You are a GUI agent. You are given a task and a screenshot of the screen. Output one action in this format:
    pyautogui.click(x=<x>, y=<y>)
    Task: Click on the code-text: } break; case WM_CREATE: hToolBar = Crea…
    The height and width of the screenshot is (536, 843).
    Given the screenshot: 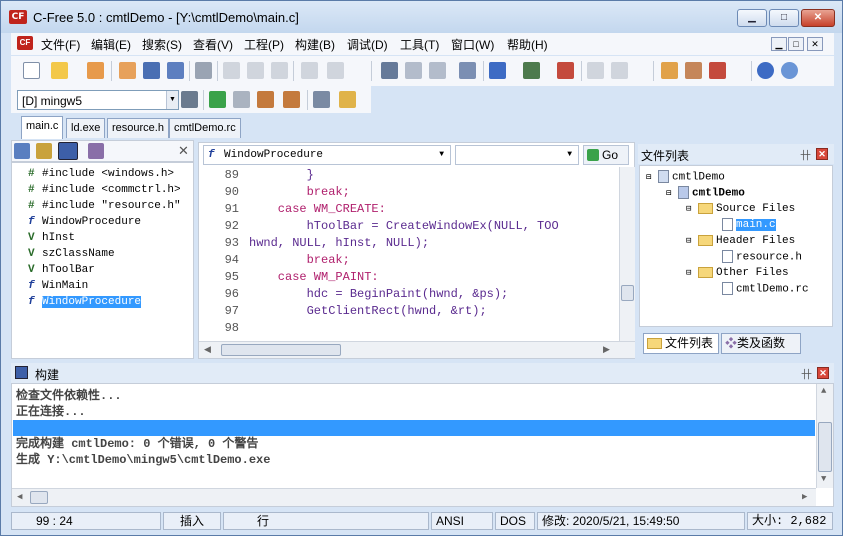 What is the action you would take?
    pyautogui.click(x=434, y=254)
    